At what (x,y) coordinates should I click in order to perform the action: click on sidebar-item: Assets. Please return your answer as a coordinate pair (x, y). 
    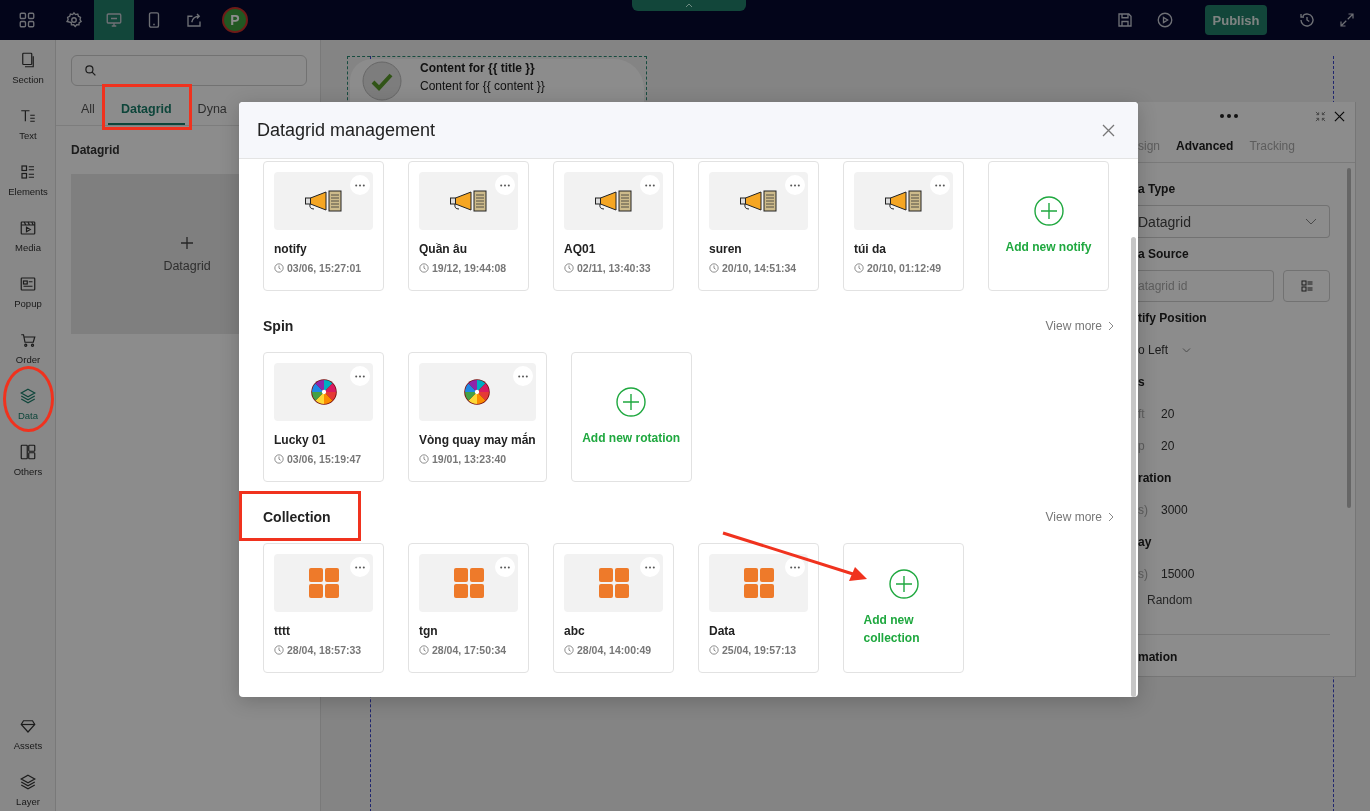
    Looking at the image, I should click on (28, 739).